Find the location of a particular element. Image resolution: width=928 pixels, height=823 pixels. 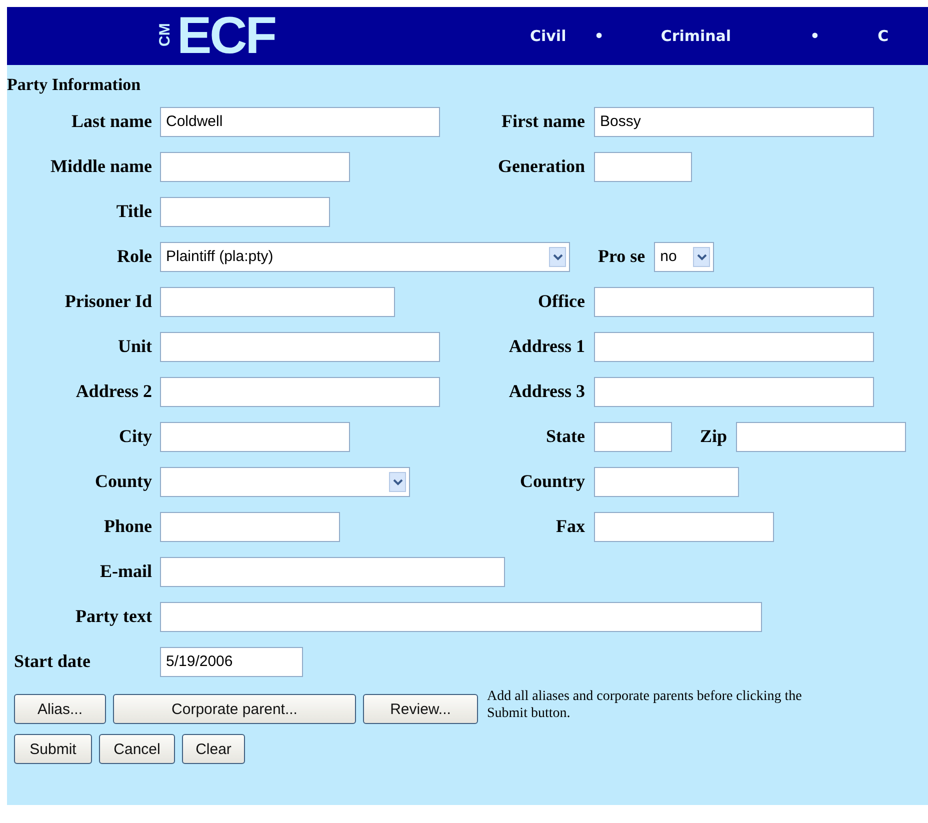

field-label: City is located at coordinates (135, 436).